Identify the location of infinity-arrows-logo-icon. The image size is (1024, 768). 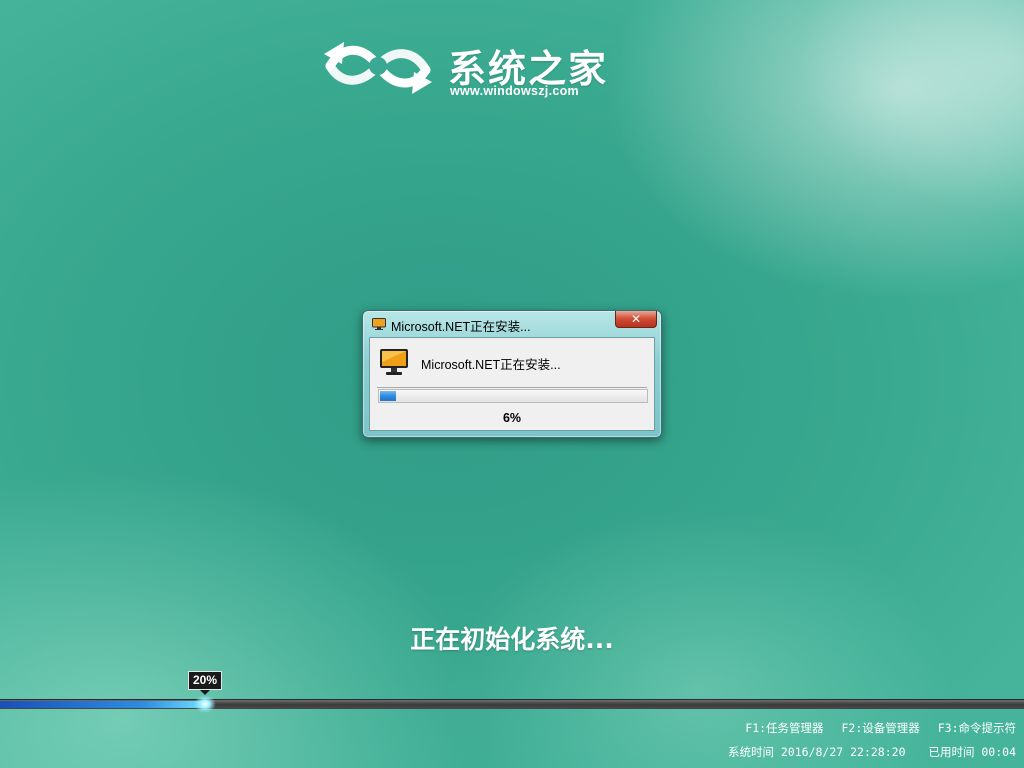
(378, 68).